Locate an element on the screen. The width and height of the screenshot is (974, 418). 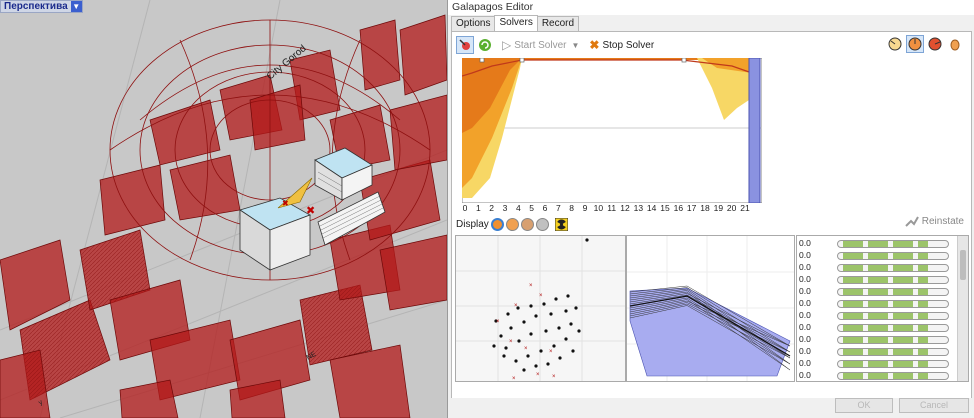
x-tick-label: 20 is located at coordinates (731, 208).